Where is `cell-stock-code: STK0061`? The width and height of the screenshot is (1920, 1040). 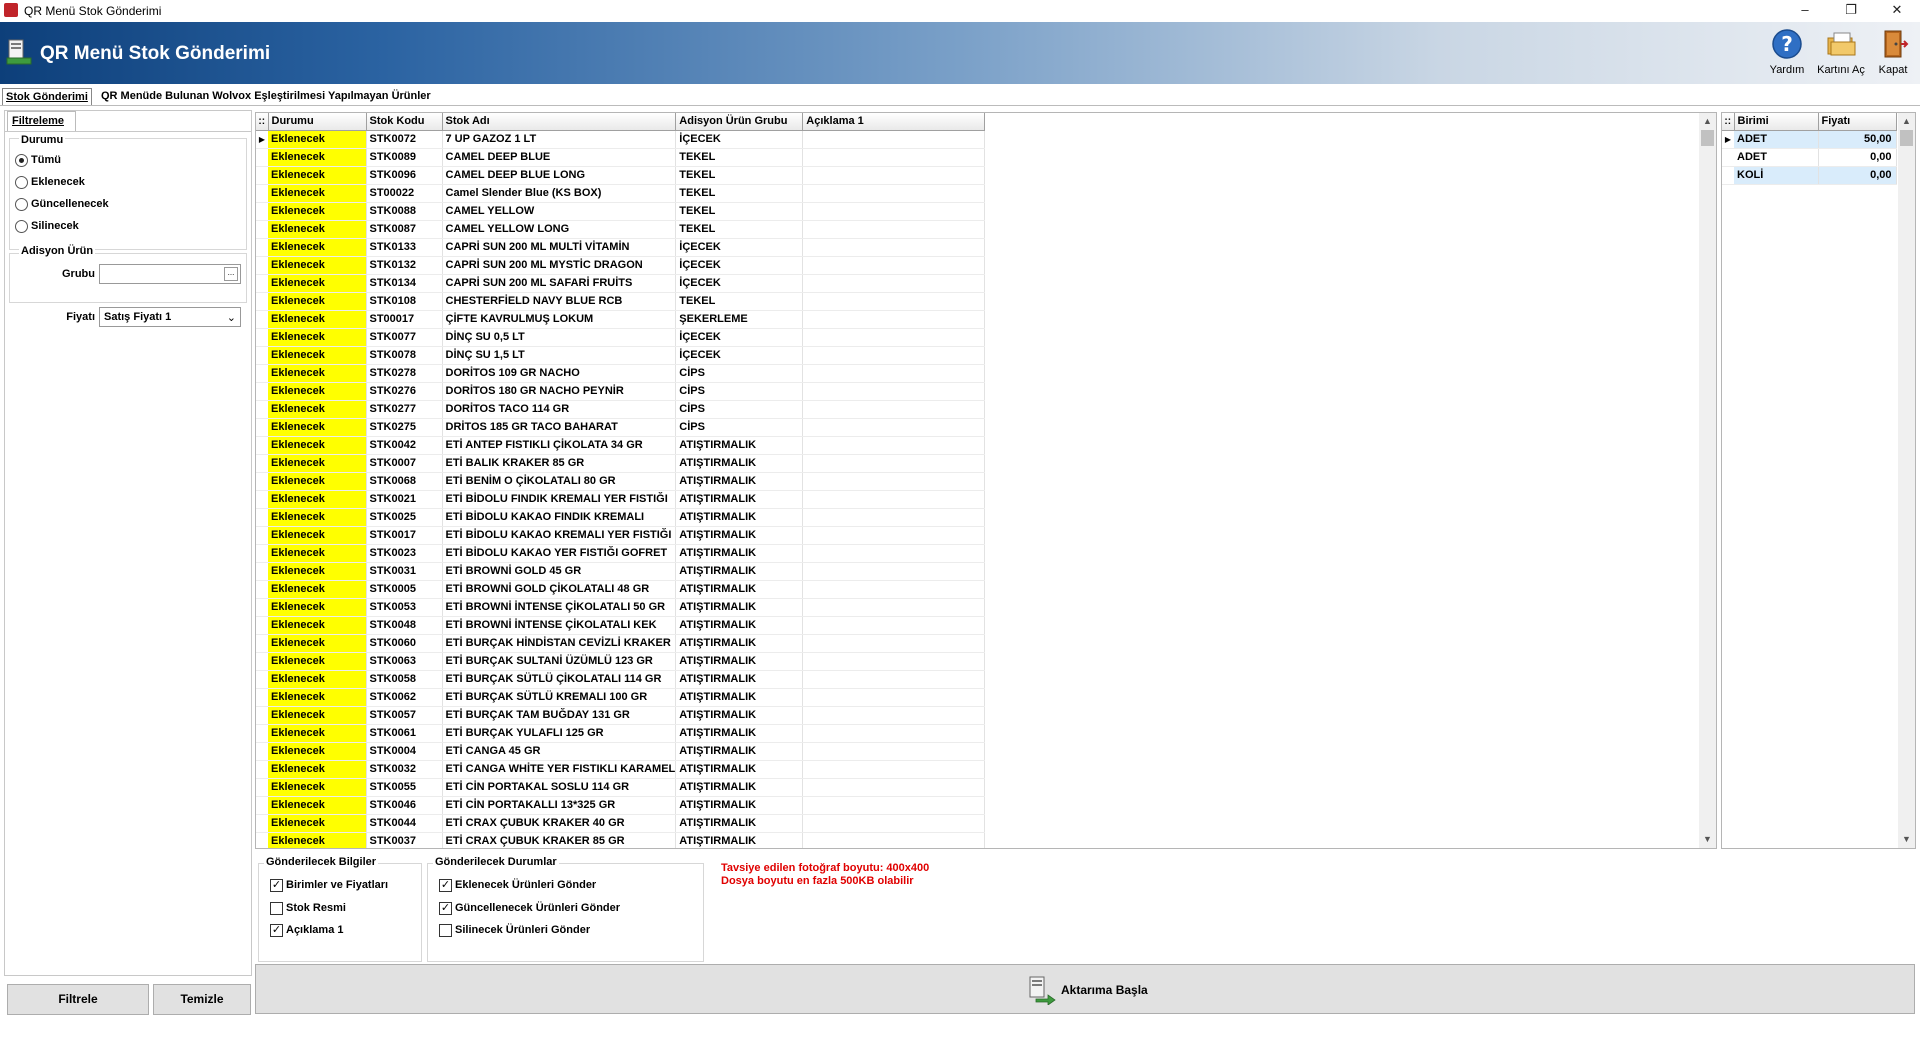
cell-stock-code: STK0061 is located at coordinates (404, 733).